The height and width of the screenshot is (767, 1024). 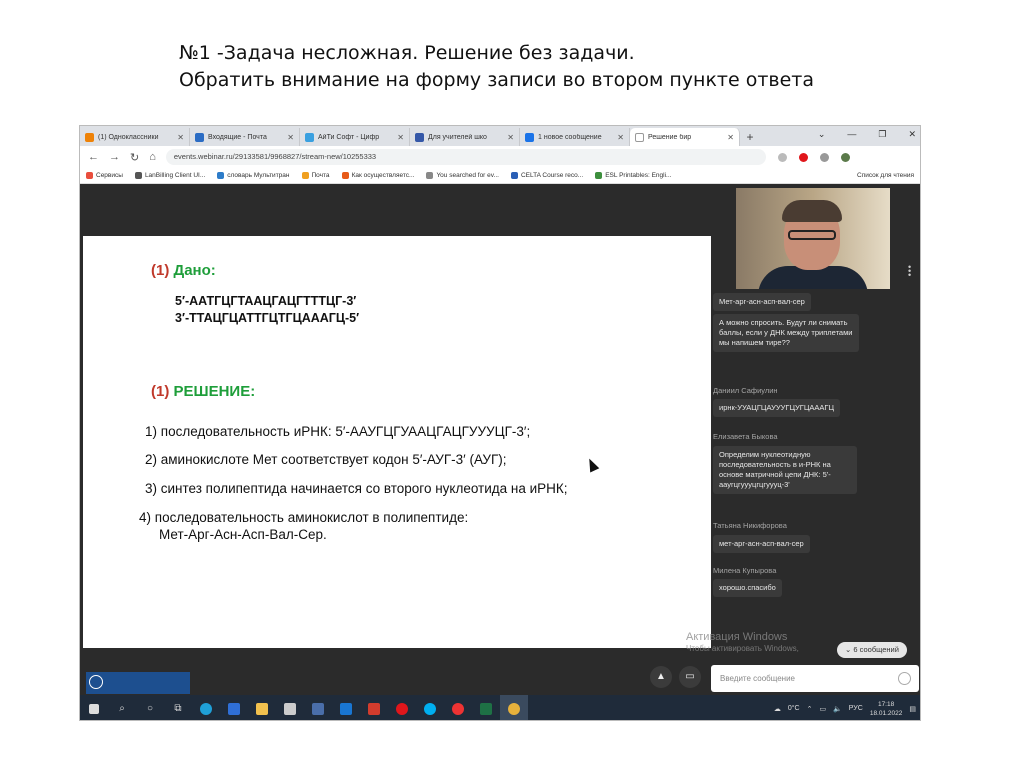 What do you see at coordinates (742, 648) in the screenshot?
I see `watermark-subtitle: Чтобы активировать Windows,` at bounding box center [742, 648].